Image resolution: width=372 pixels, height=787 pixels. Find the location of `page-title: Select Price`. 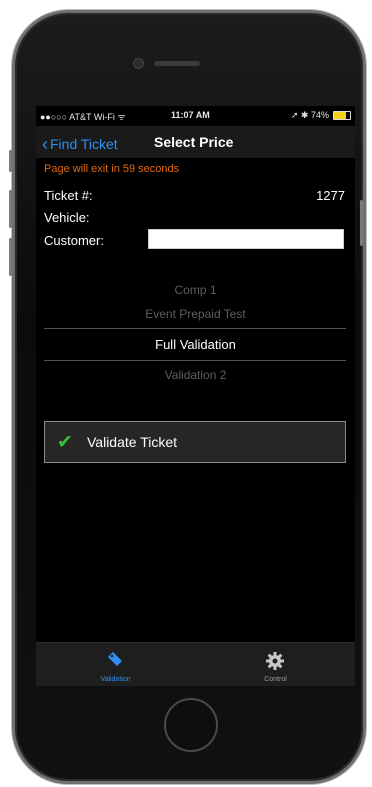

page-title: Select Price is located at coordinates (194, 142).